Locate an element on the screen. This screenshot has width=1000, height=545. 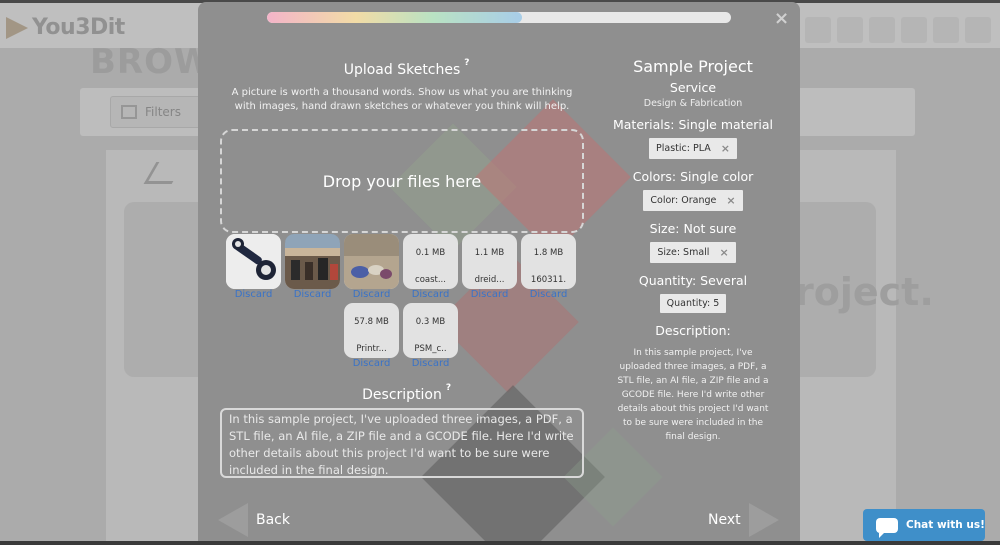
image-thumbnail-objects is located at coordinates (371, 261).